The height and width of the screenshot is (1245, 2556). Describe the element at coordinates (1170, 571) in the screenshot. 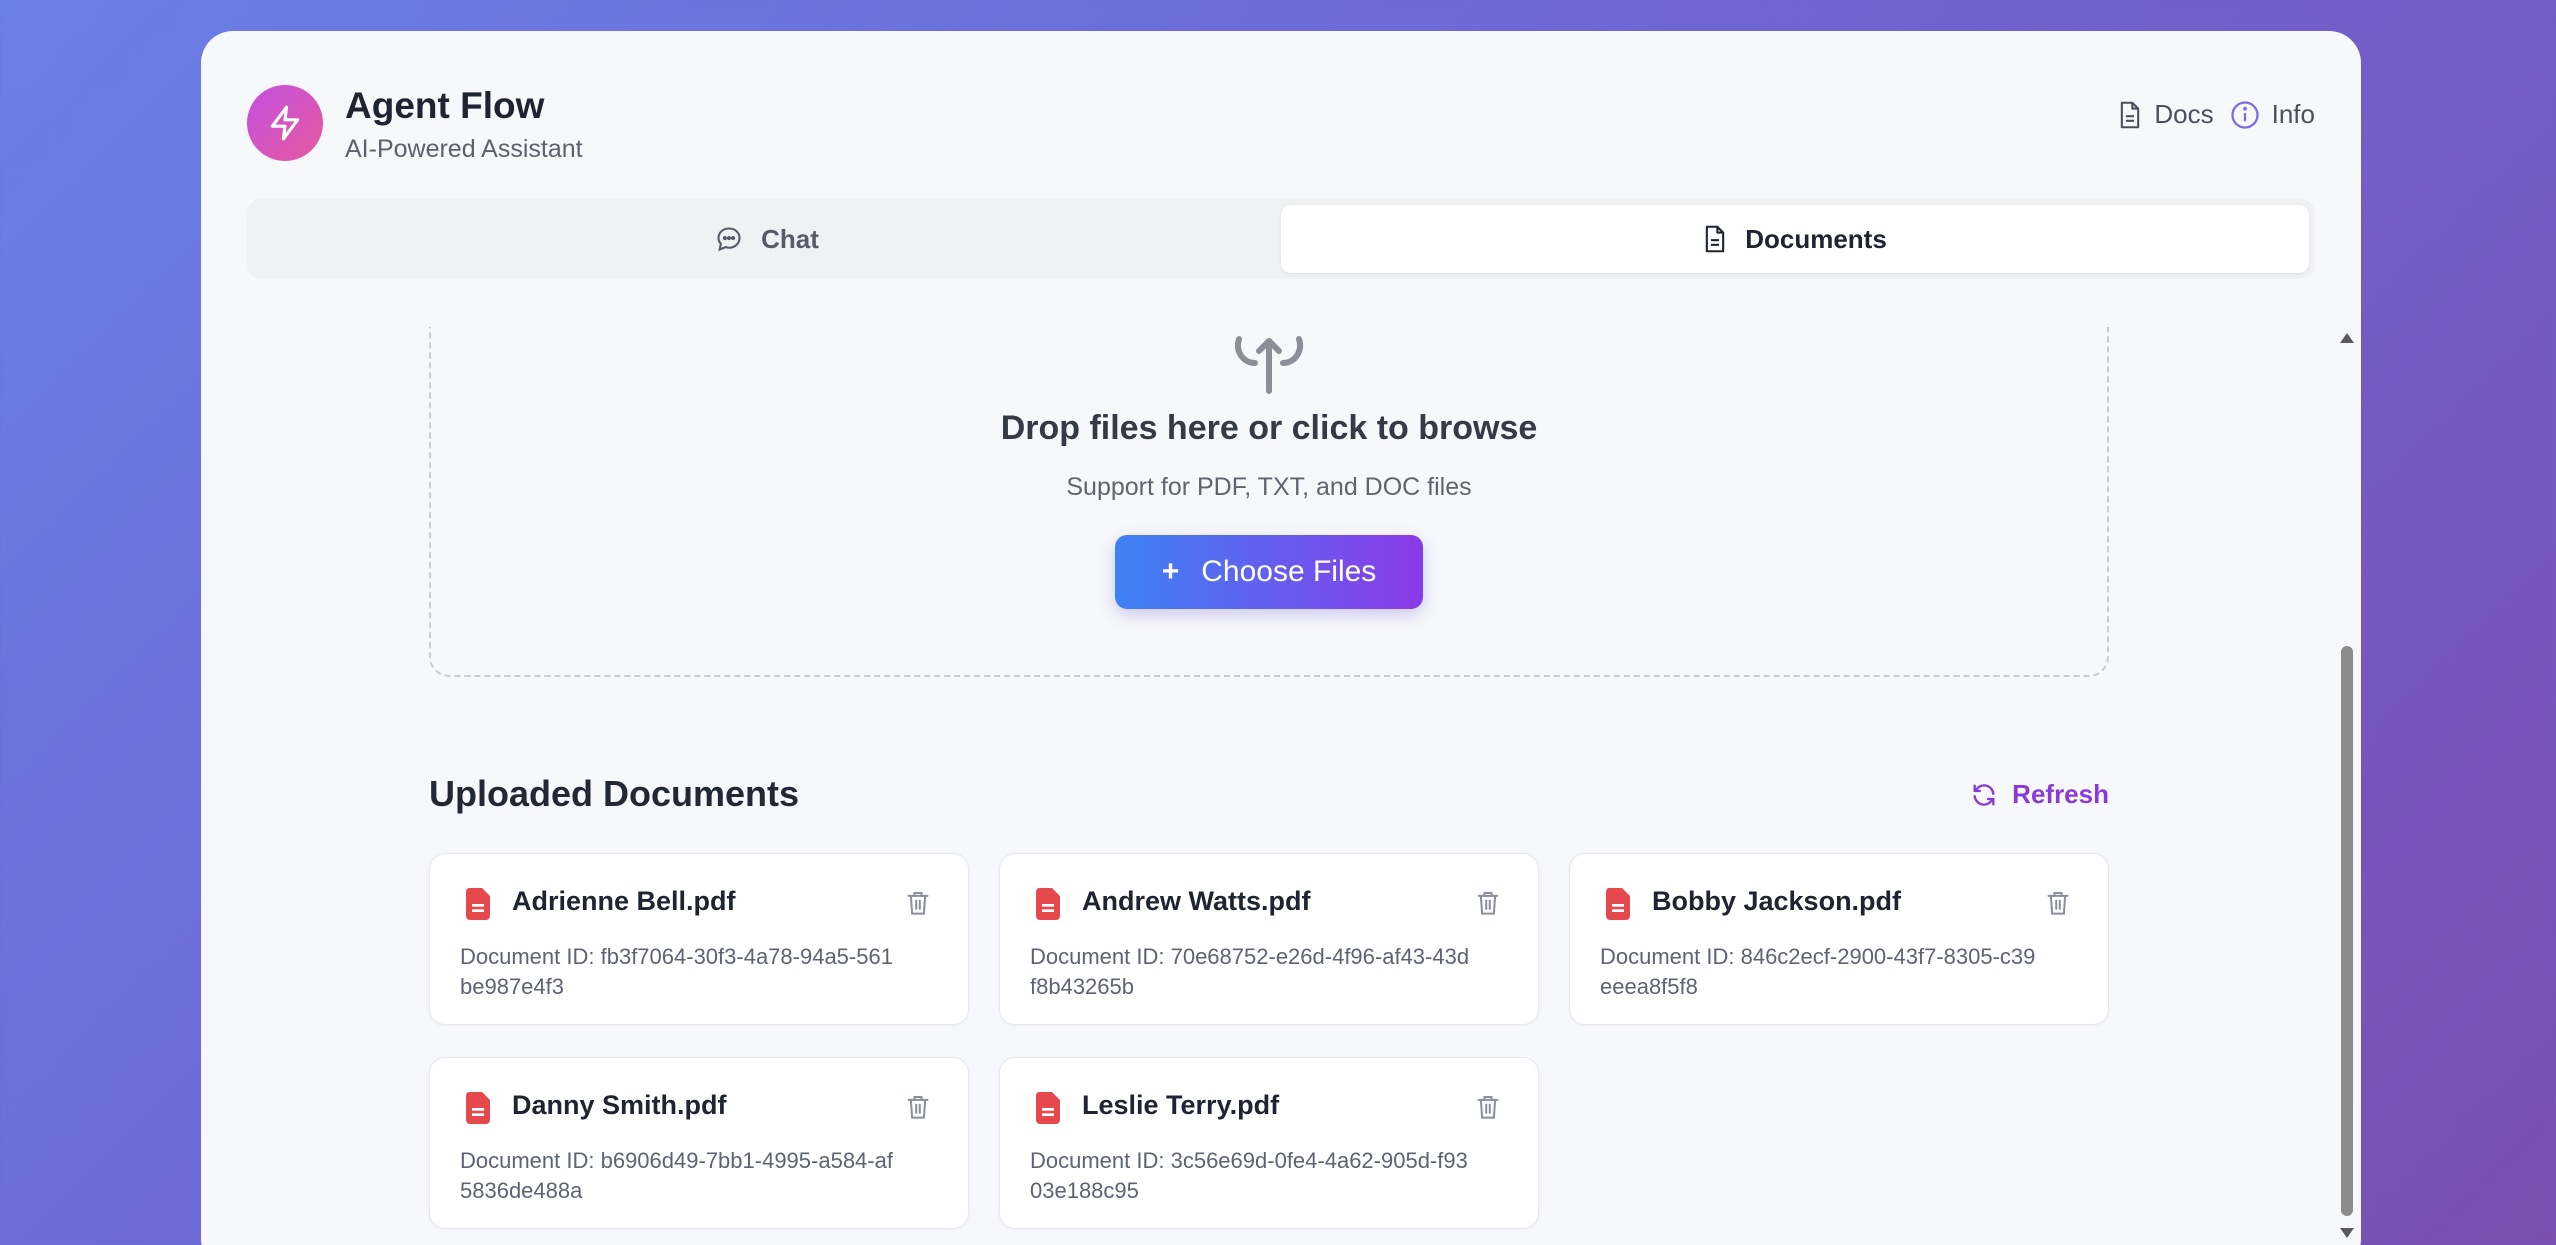

I see `plus-icon: +` at that location.